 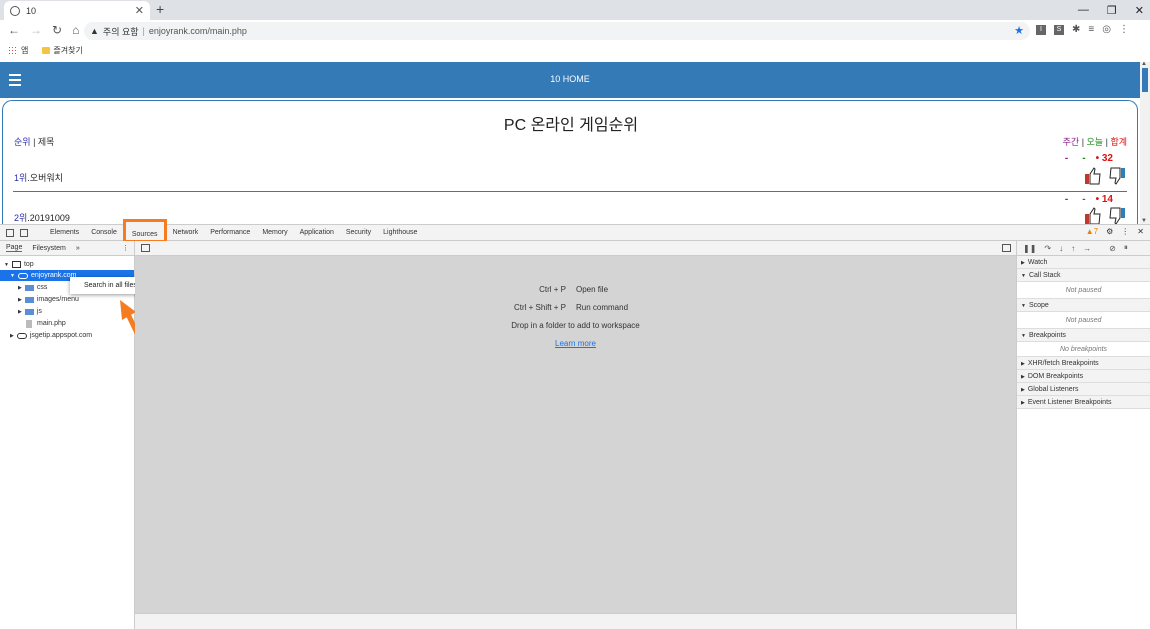 What do you see at coordinates (78, 248) in the screenshot?
I see `more-tabs-icon: »` at bounding box center [78, 248].